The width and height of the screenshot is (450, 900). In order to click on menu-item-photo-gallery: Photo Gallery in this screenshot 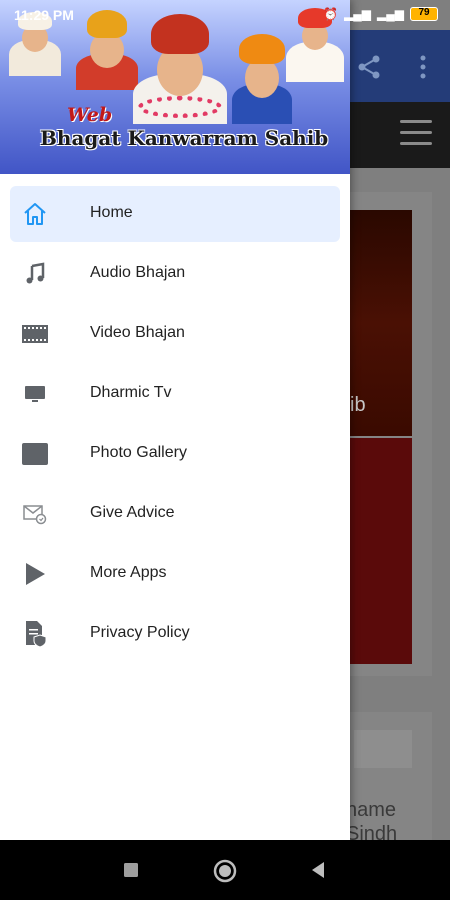, I will do `click(175, 454)`.